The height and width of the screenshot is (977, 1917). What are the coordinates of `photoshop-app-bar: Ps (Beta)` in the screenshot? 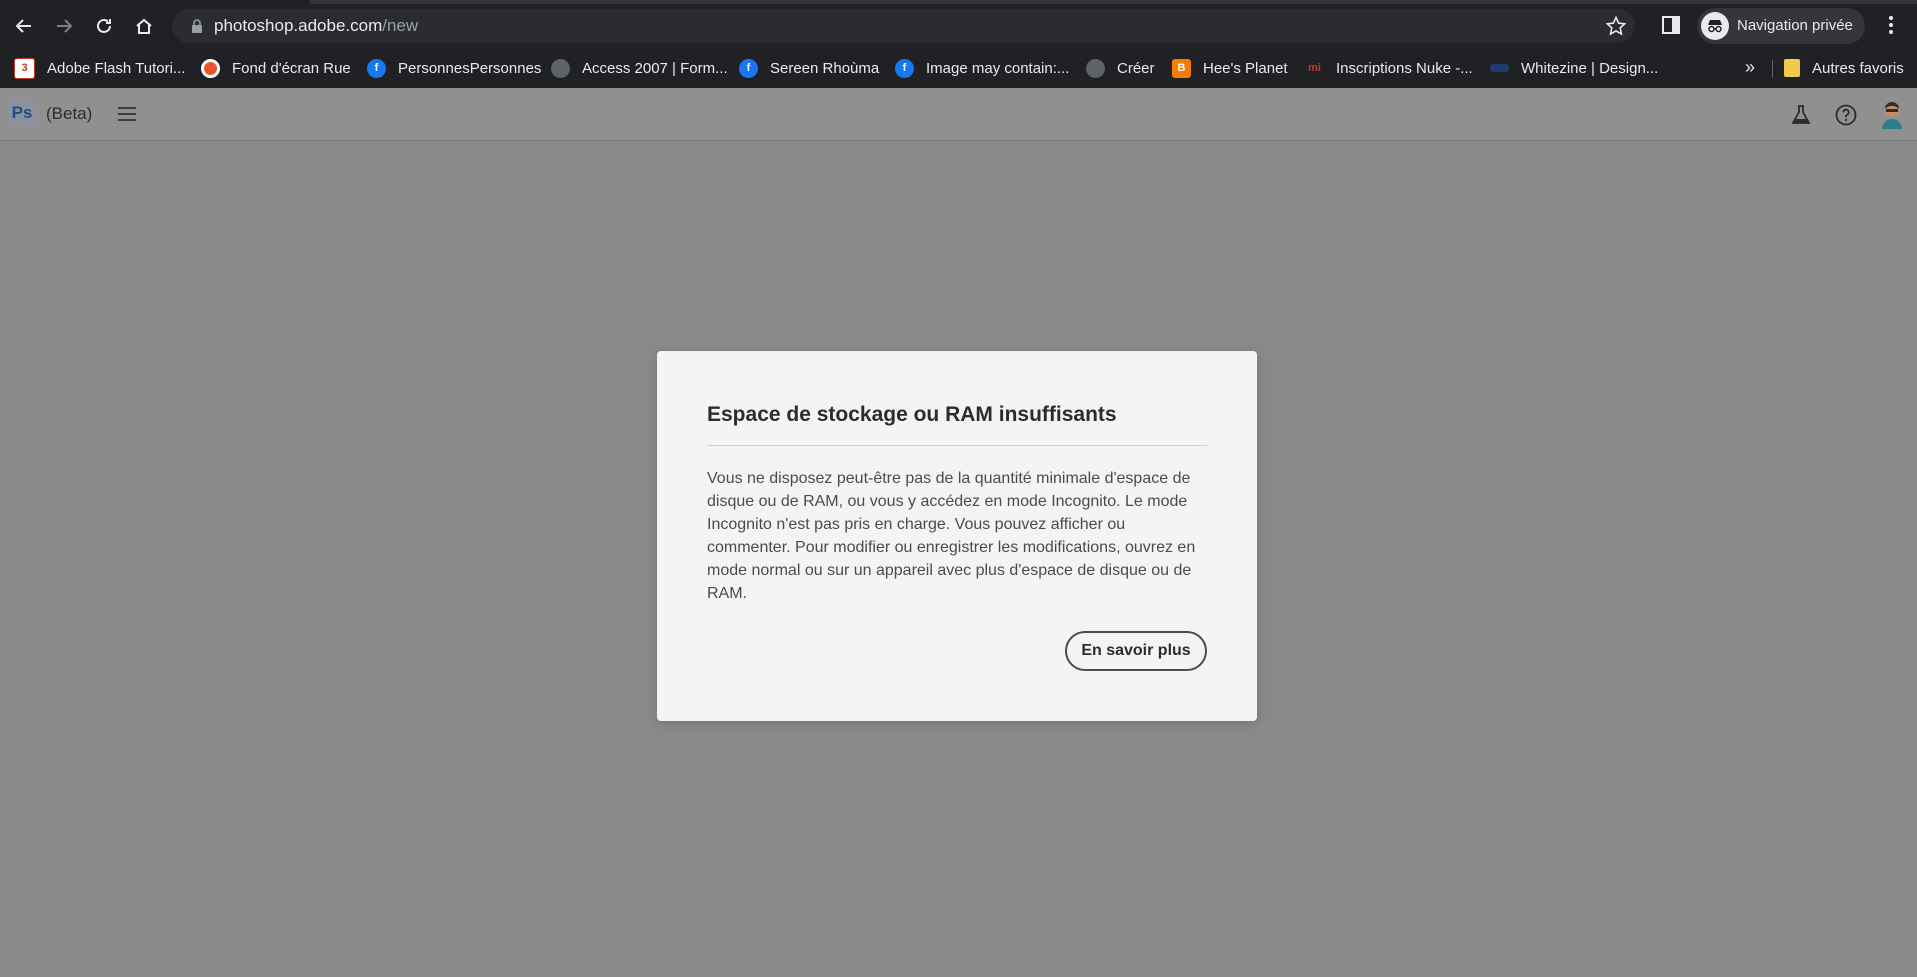 It's located at (958, 114).